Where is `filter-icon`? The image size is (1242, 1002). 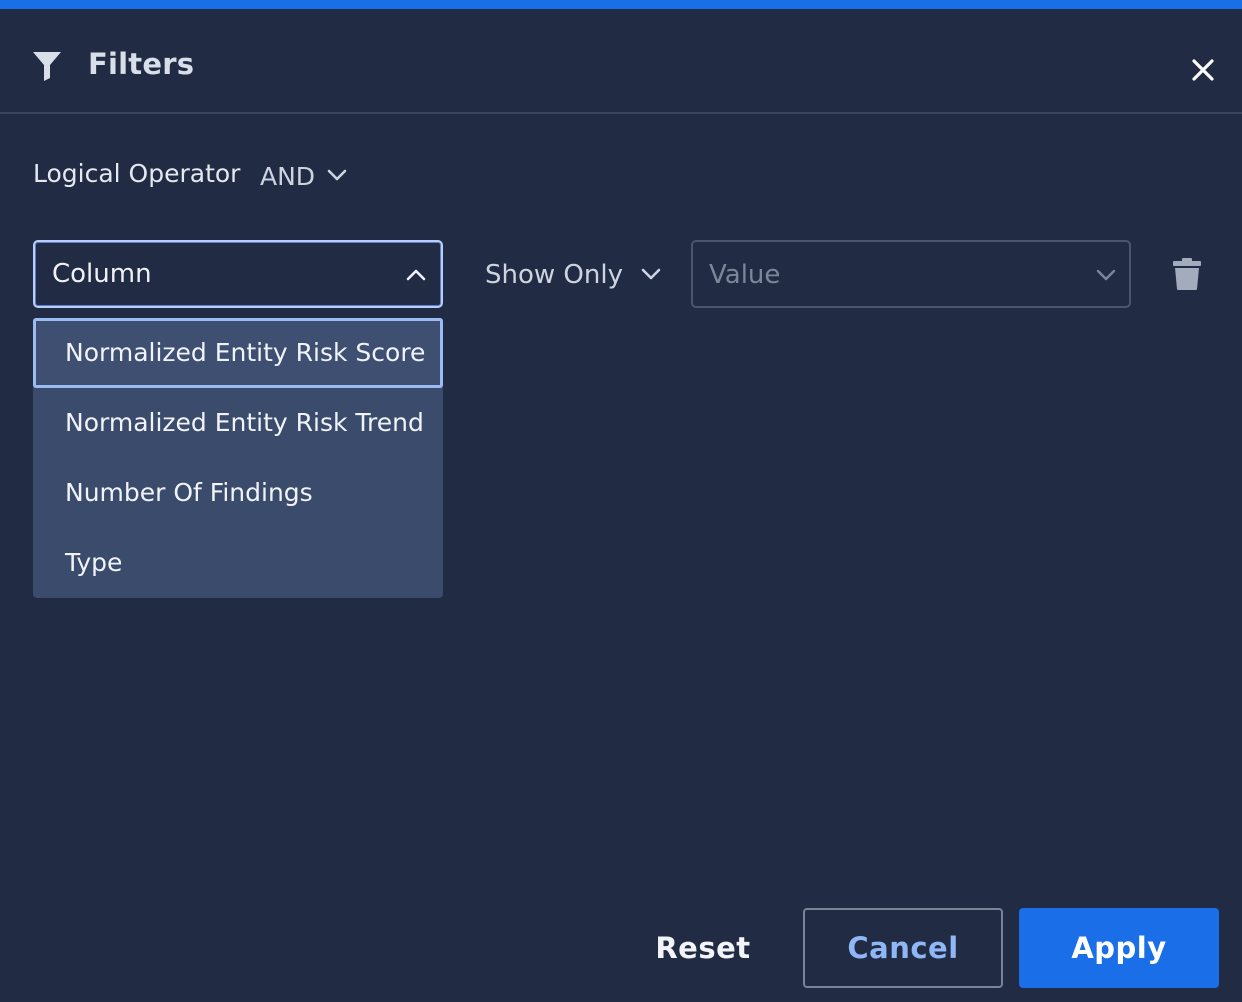
filter-icon is located at coordinates (47, 66).